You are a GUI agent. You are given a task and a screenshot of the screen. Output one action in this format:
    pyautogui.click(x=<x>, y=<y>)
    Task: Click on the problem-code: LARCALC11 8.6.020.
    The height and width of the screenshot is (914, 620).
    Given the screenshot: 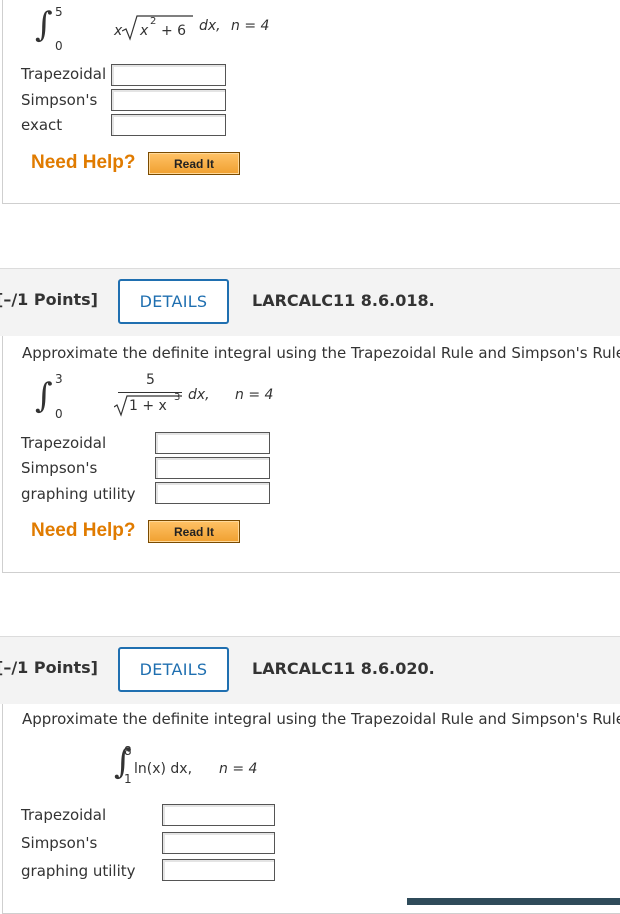 What is the action you would take?
    pyautogui.click(x=343, y=668)
    